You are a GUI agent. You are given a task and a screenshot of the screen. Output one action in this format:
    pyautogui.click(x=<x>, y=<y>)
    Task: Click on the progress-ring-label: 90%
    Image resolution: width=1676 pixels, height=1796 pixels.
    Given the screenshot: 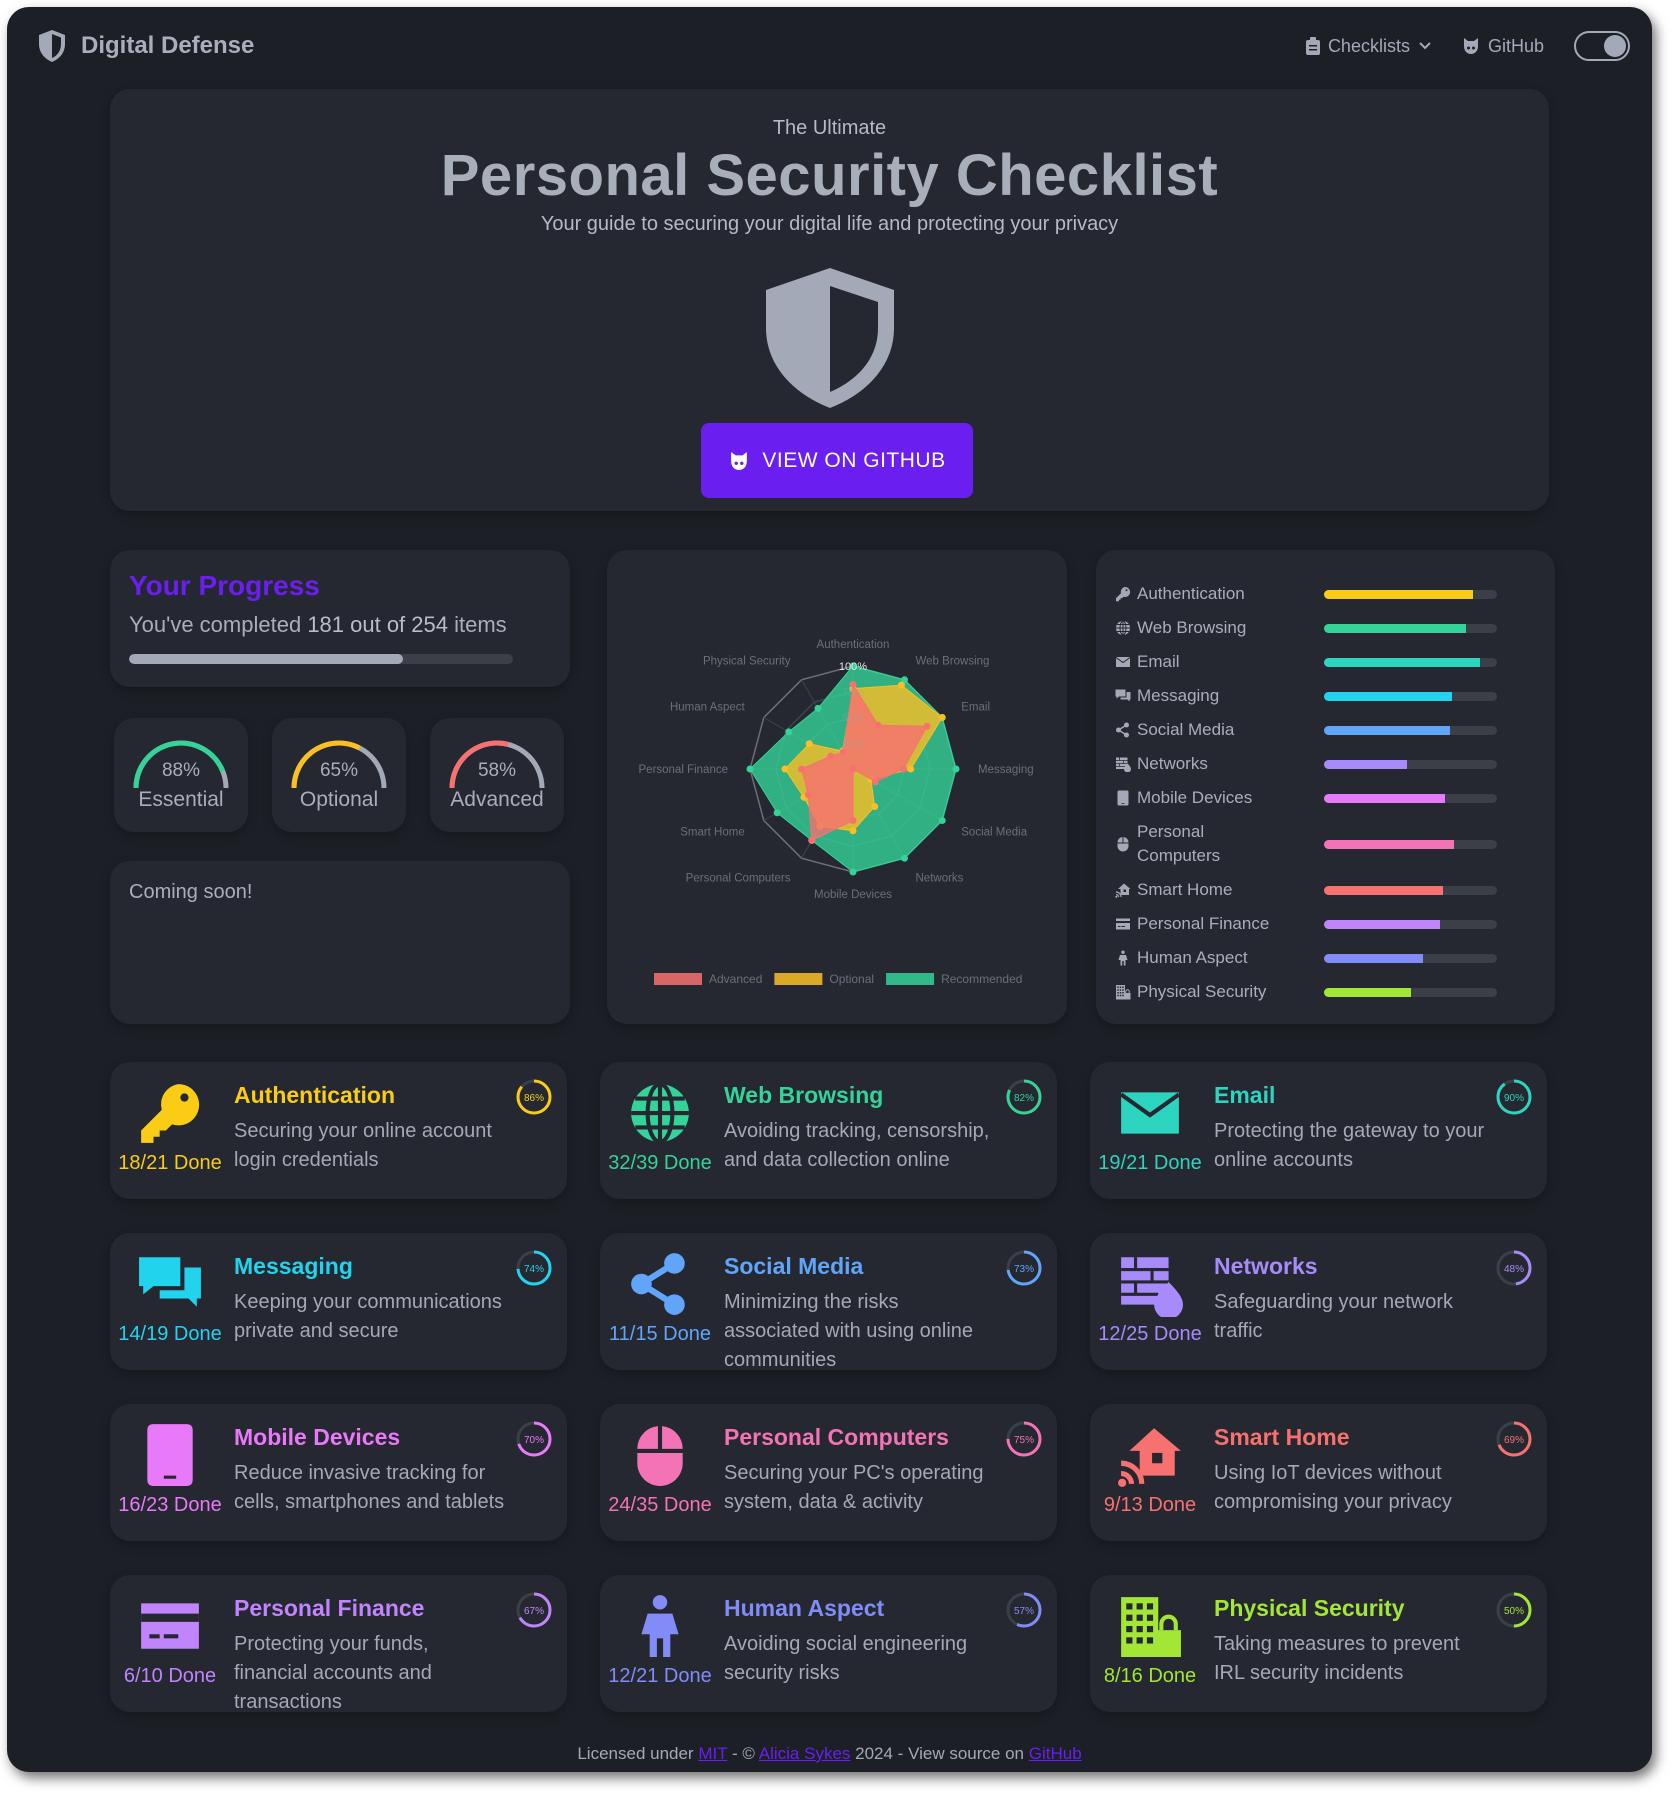 What is the action you would take?
    pyautogui.click(x=1514, y=1098)
    